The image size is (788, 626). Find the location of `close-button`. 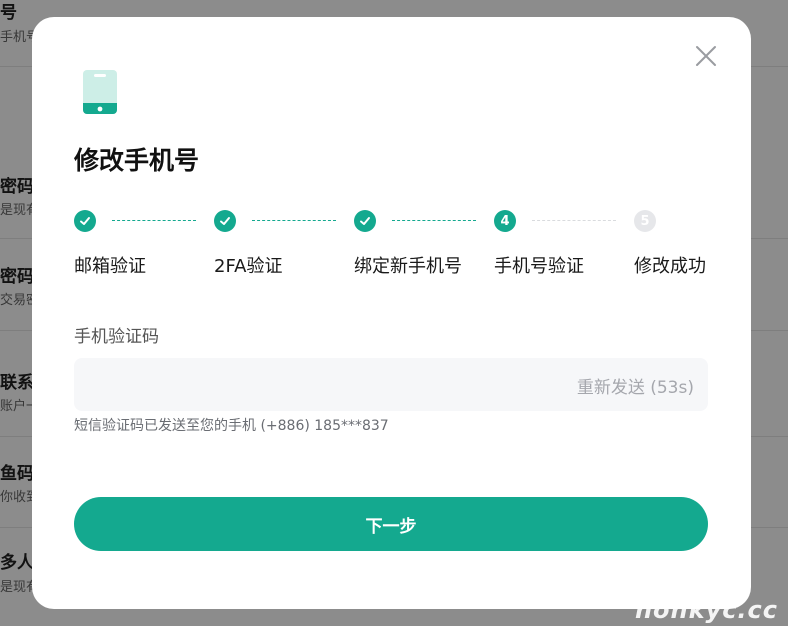

close-button is located at coordinates (706, 56).